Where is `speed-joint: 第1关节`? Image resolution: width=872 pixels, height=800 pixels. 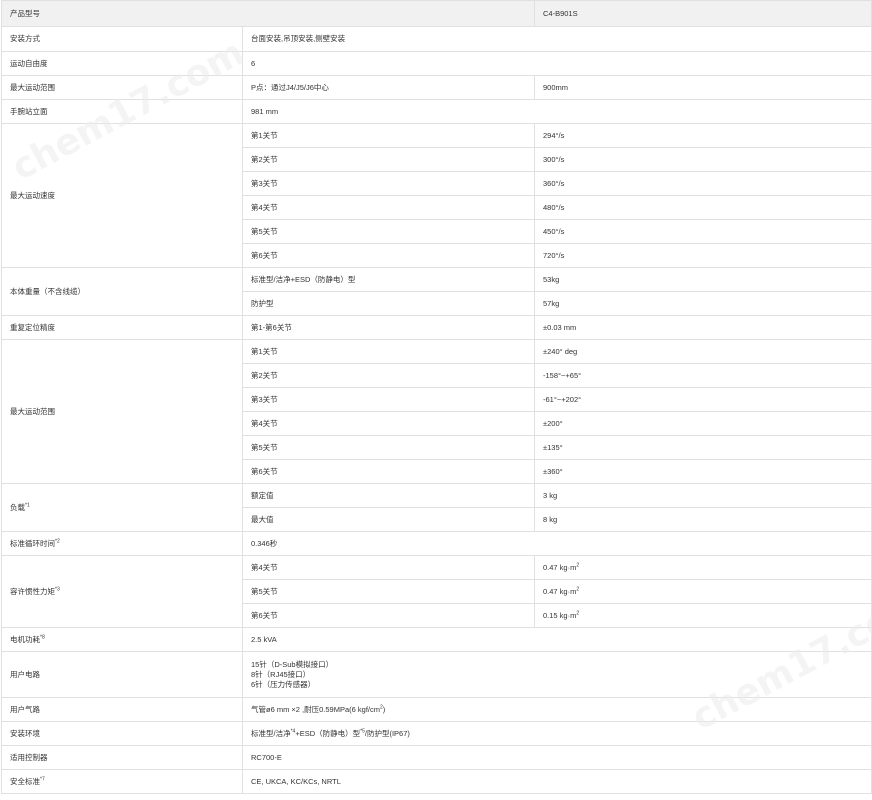
speed-joint: 第1关节 is located at coordinates (388, 135).